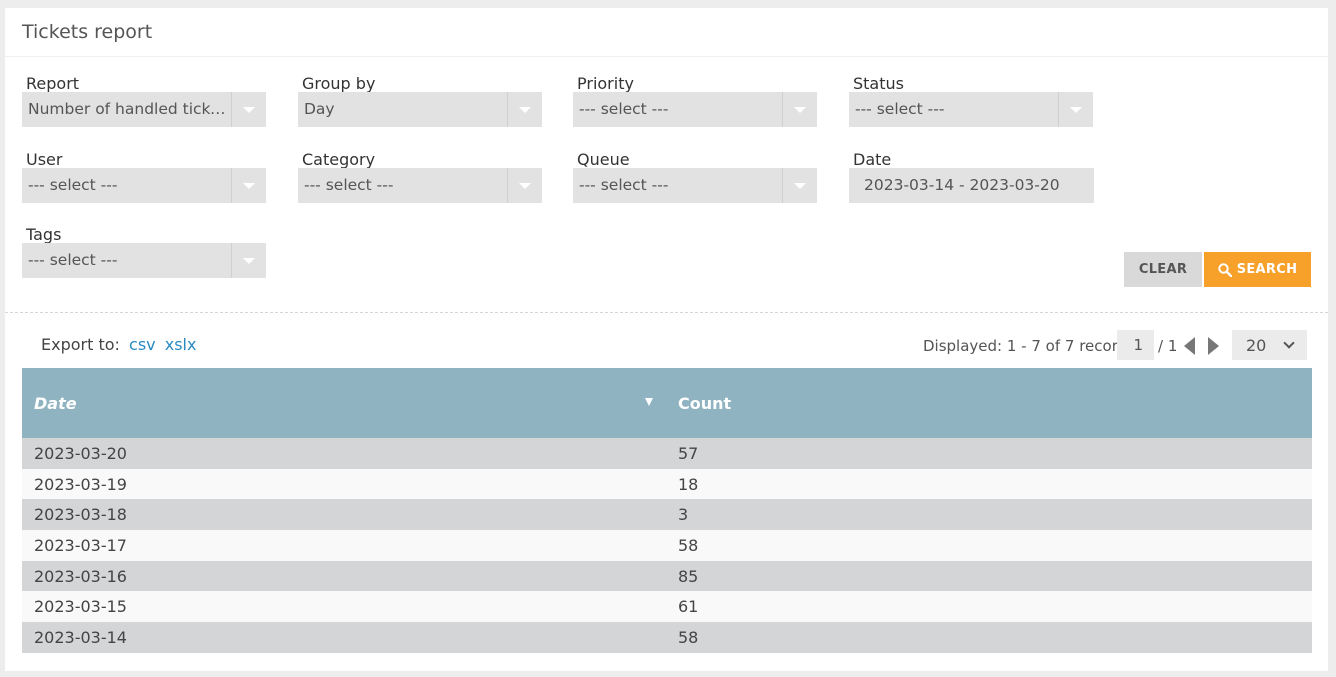  I want to click on date-range-value: 2023-03-14 - 2023-03-20, so click(962, 185).